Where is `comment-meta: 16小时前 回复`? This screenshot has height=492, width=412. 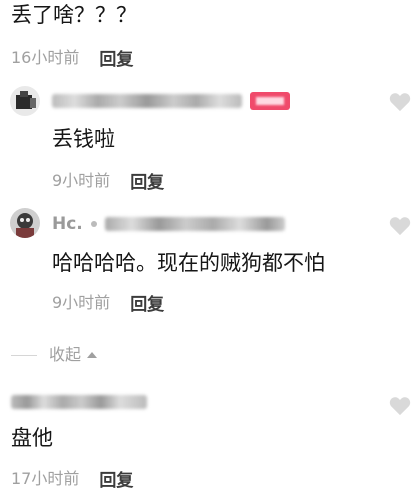 comment-meta: 16小时前 回复 is located at coordinates (72, 58).